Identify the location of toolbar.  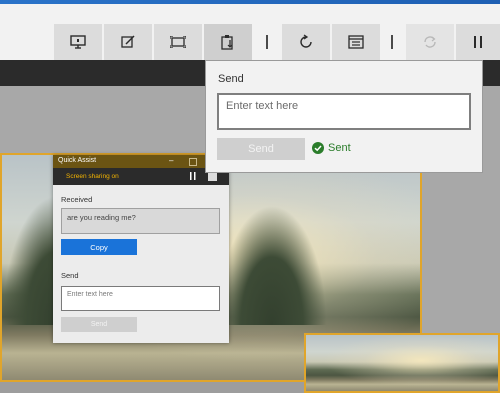
(250, 32).